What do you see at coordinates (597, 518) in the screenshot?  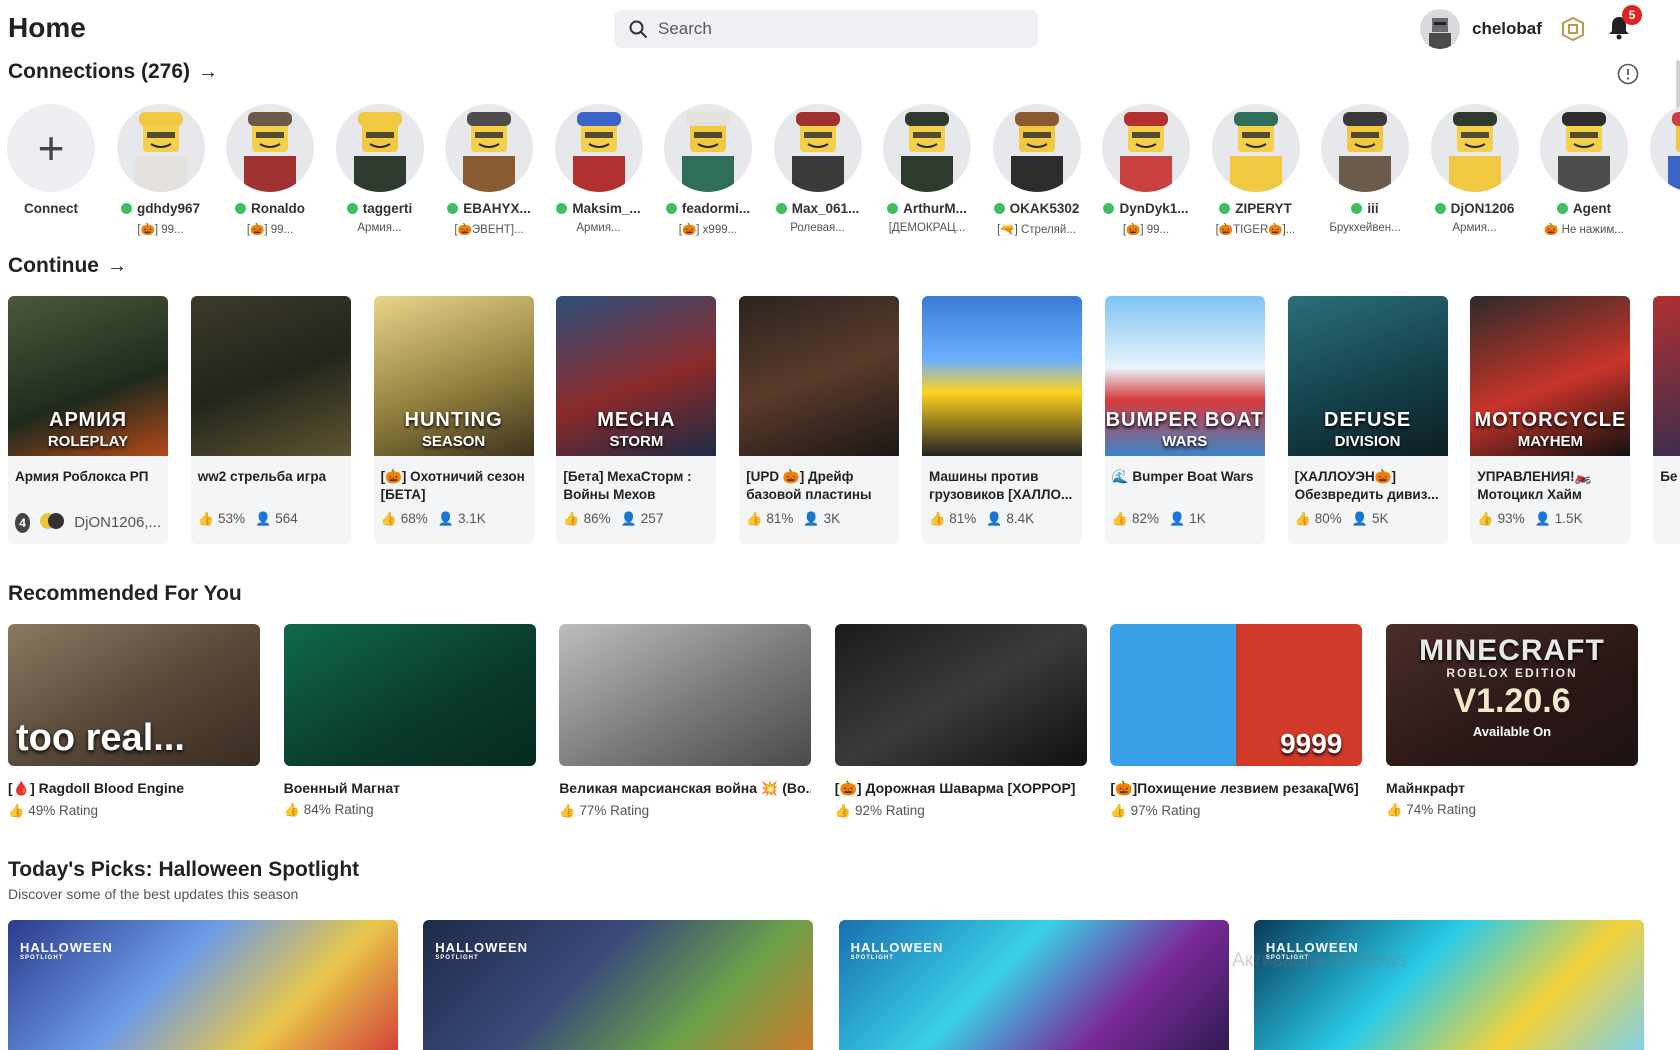 I see `rating-value: 86%` at bounding box center [597, 518].